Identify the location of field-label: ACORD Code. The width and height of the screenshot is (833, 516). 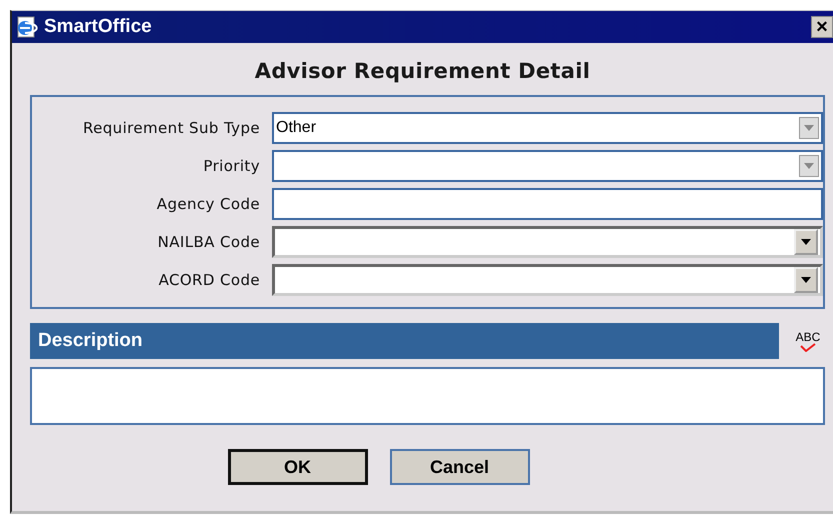
(209, 280).